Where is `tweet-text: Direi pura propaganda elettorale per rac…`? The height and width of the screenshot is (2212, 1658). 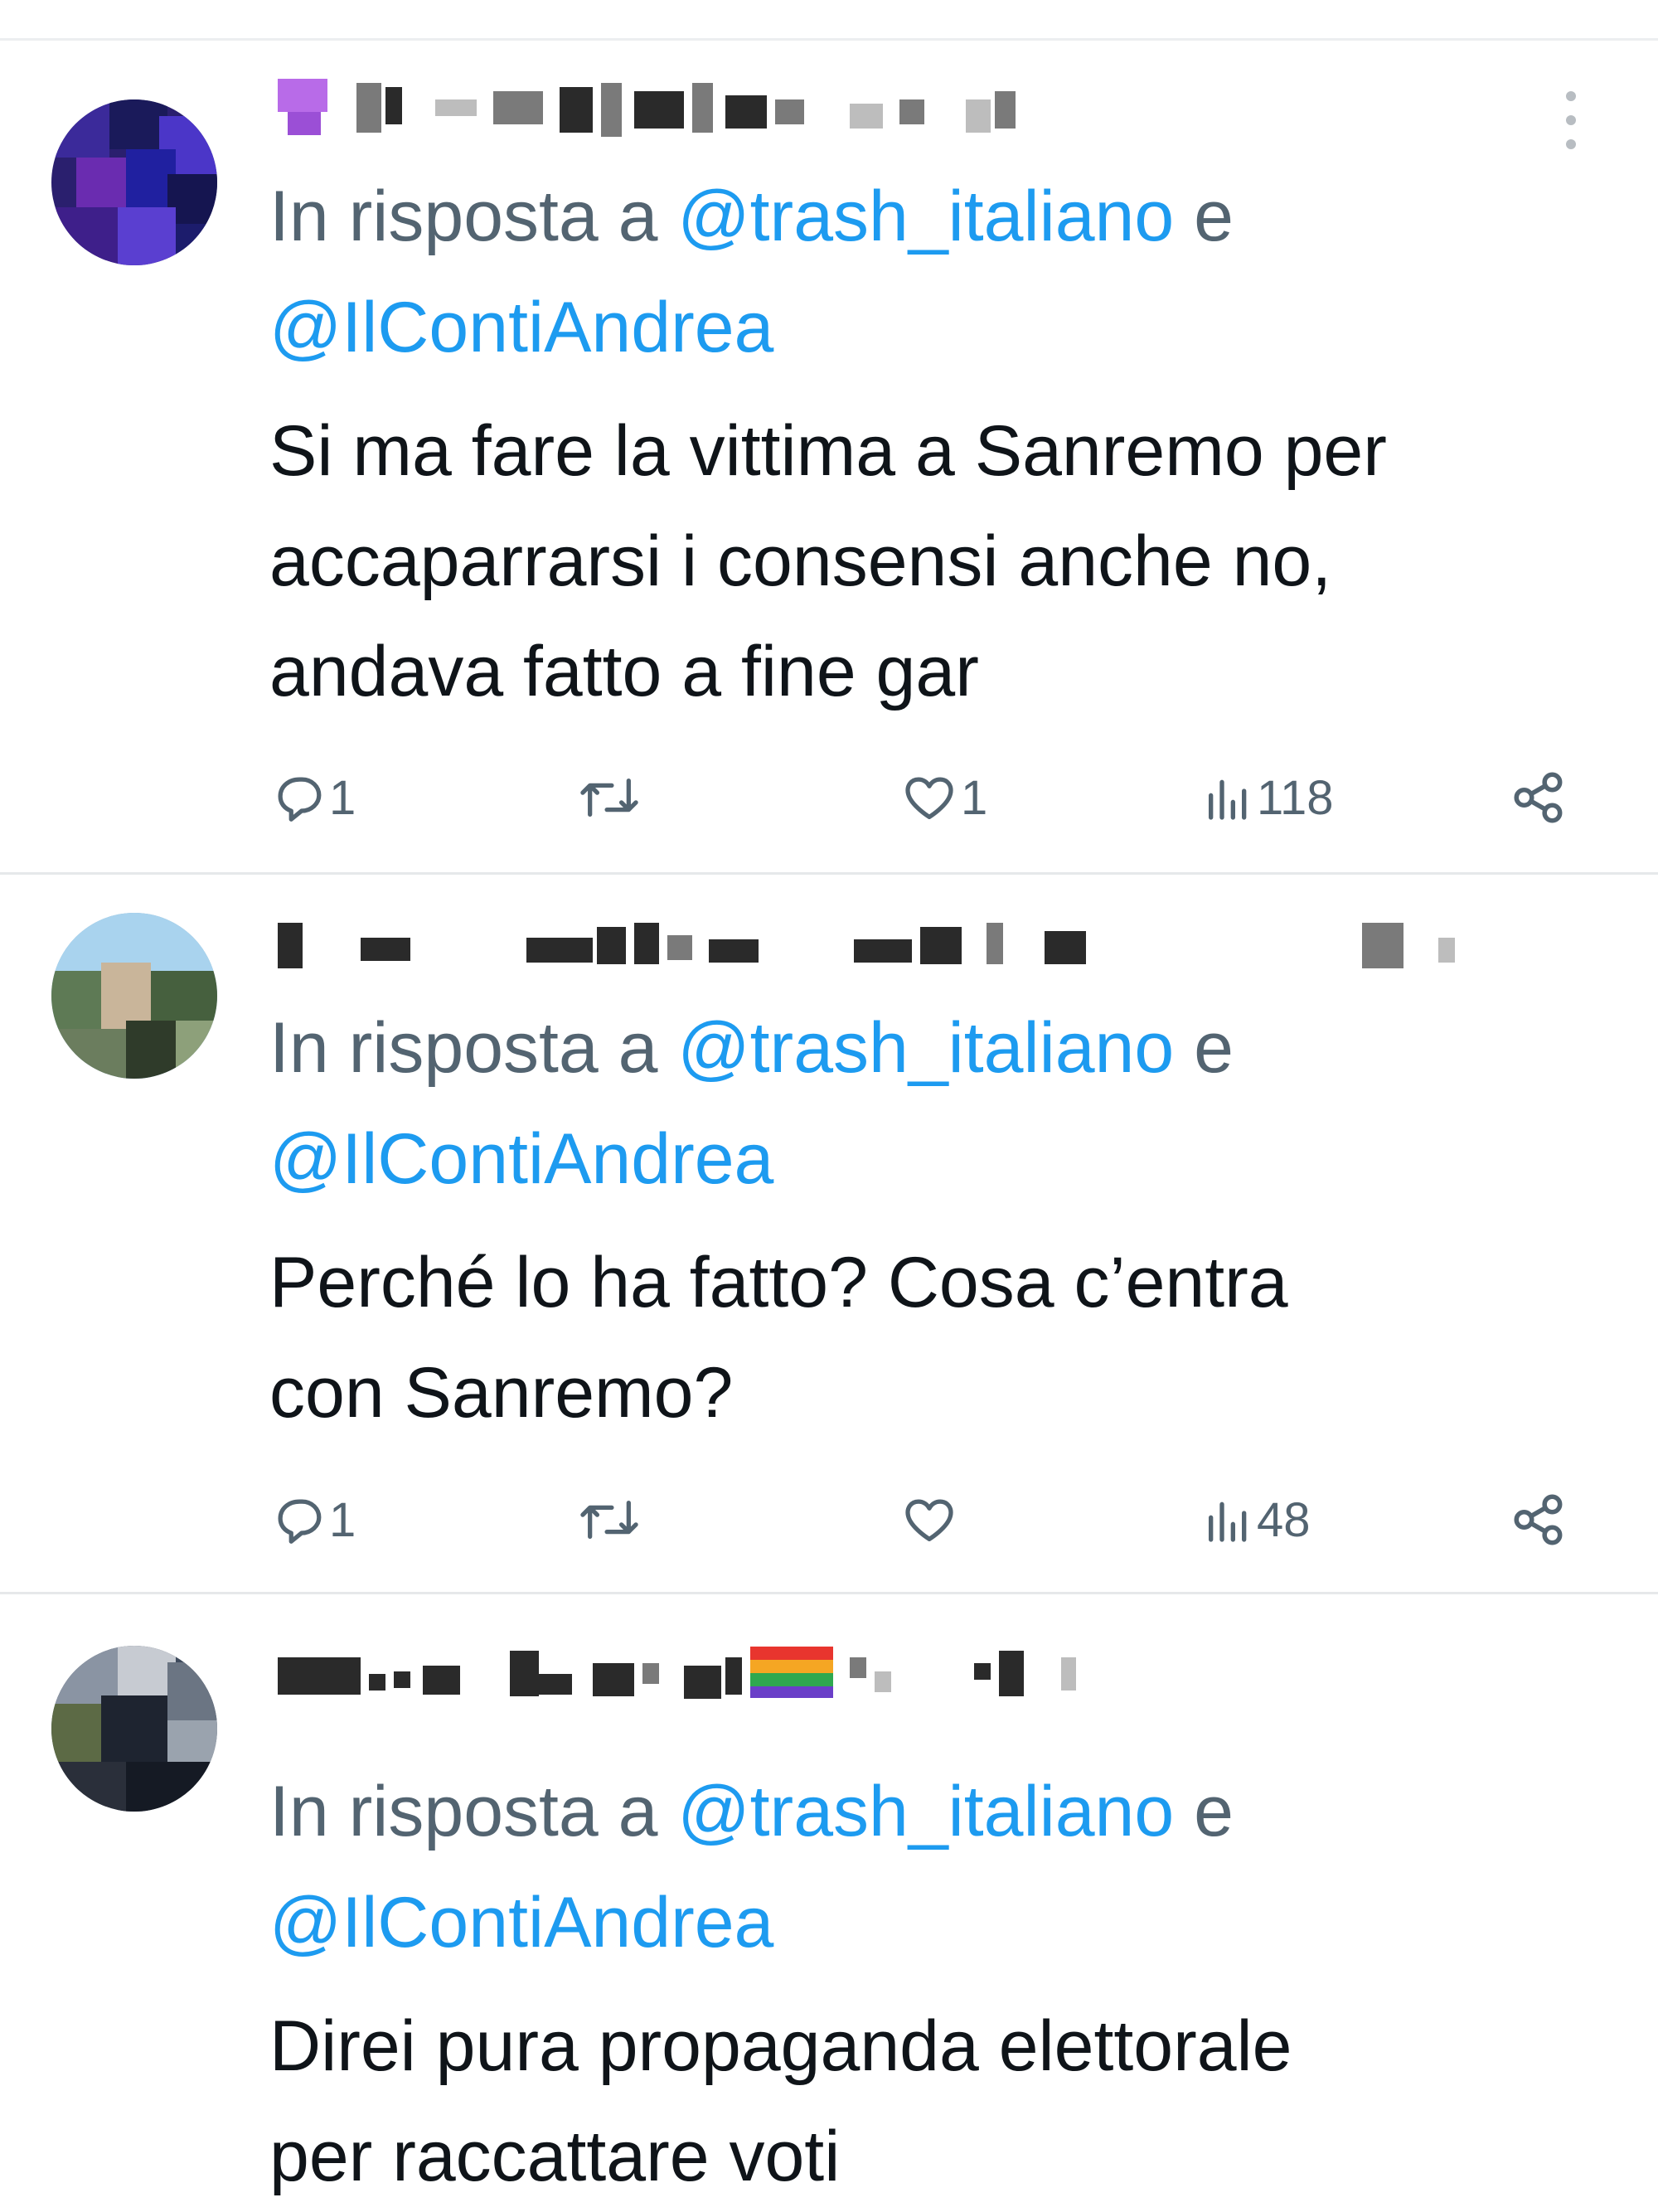 tweet-text: Direi pura propaganda elettorale per rac… is located at coordinates (780, 2101).